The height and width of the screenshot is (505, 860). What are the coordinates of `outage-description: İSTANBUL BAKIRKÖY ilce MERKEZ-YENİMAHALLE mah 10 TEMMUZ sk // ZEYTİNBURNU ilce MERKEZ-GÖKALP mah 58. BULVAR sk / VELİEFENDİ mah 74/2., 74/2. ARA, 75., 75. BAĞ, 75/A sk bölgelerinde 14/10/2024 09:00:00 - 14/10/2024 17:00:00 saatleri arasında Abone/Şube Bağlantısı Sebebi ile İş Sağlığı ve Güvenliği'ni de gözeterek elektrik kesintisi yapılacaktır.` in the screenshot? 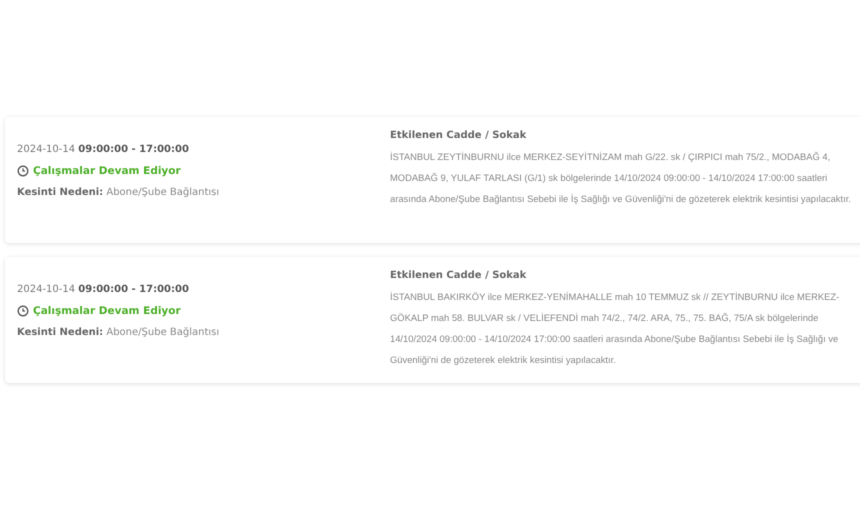 It's located at (615, 328).